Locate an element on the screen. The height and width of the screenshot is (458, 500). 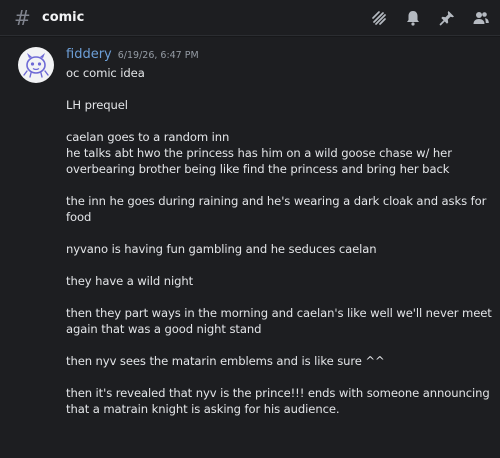
hash-icon: # is located at coordinates (22, 17).